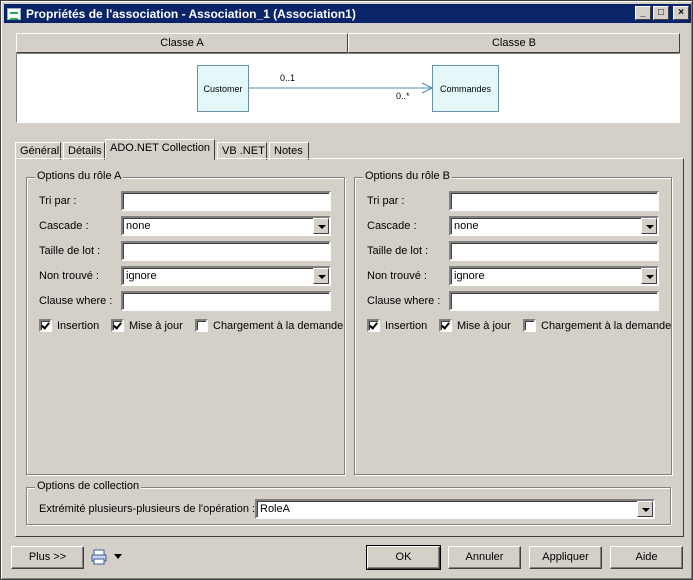 Image resolution: width=693 pixels, height=580 pixels. Describe the element at coordinates (646, 557) in the screenshot. I see `aide-button: Aide` at that location.